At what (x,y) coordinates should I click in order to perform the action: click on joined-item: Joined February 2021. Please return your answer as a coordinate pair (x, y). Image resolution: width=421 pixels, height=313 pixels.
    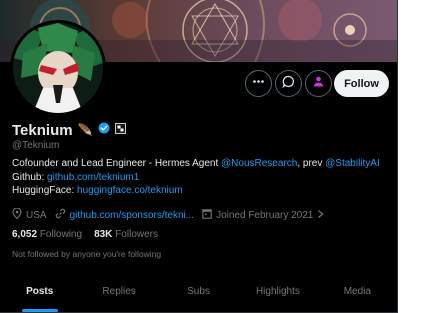
    Looking at the image, I should click on (263, 215).